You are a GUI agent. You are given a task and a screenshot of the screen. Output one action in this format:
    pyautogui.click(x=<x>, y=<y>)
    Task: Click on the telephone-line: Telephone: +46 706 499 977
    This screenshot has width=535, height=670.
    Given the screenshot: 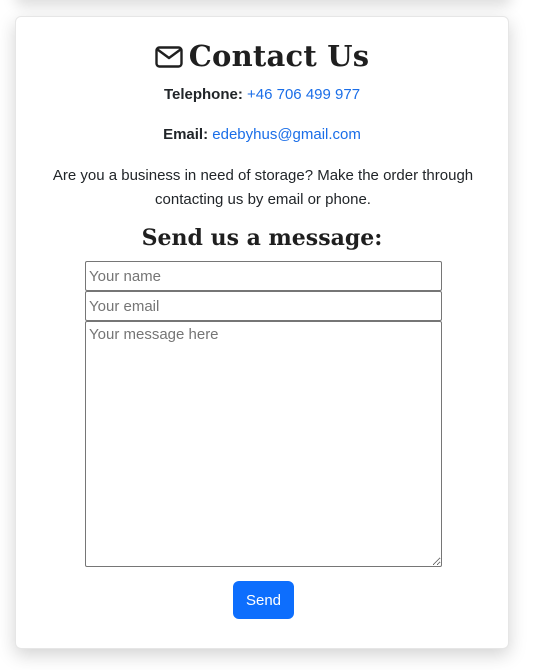 What is the action you would take?
    pyautogui.click(x=262, y=95)
    